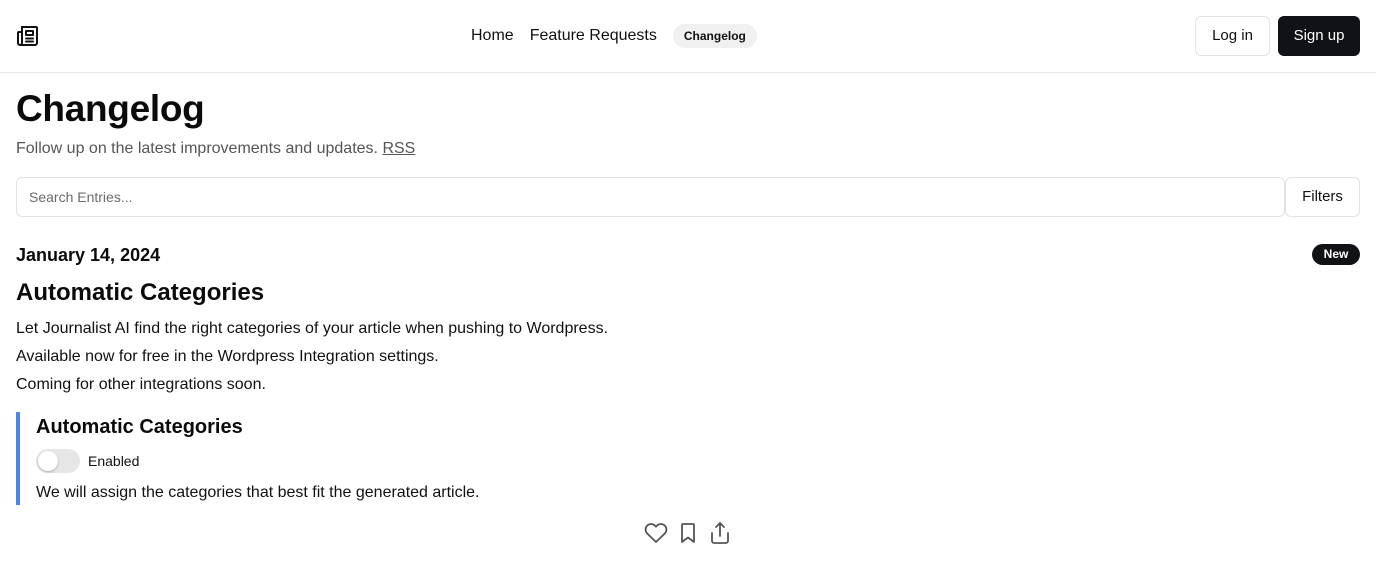 This screenshot has height=585, width=1376. Describe the element at coordinates (28, 36) in the screenshot. I see `newspaper-icon` at that location.